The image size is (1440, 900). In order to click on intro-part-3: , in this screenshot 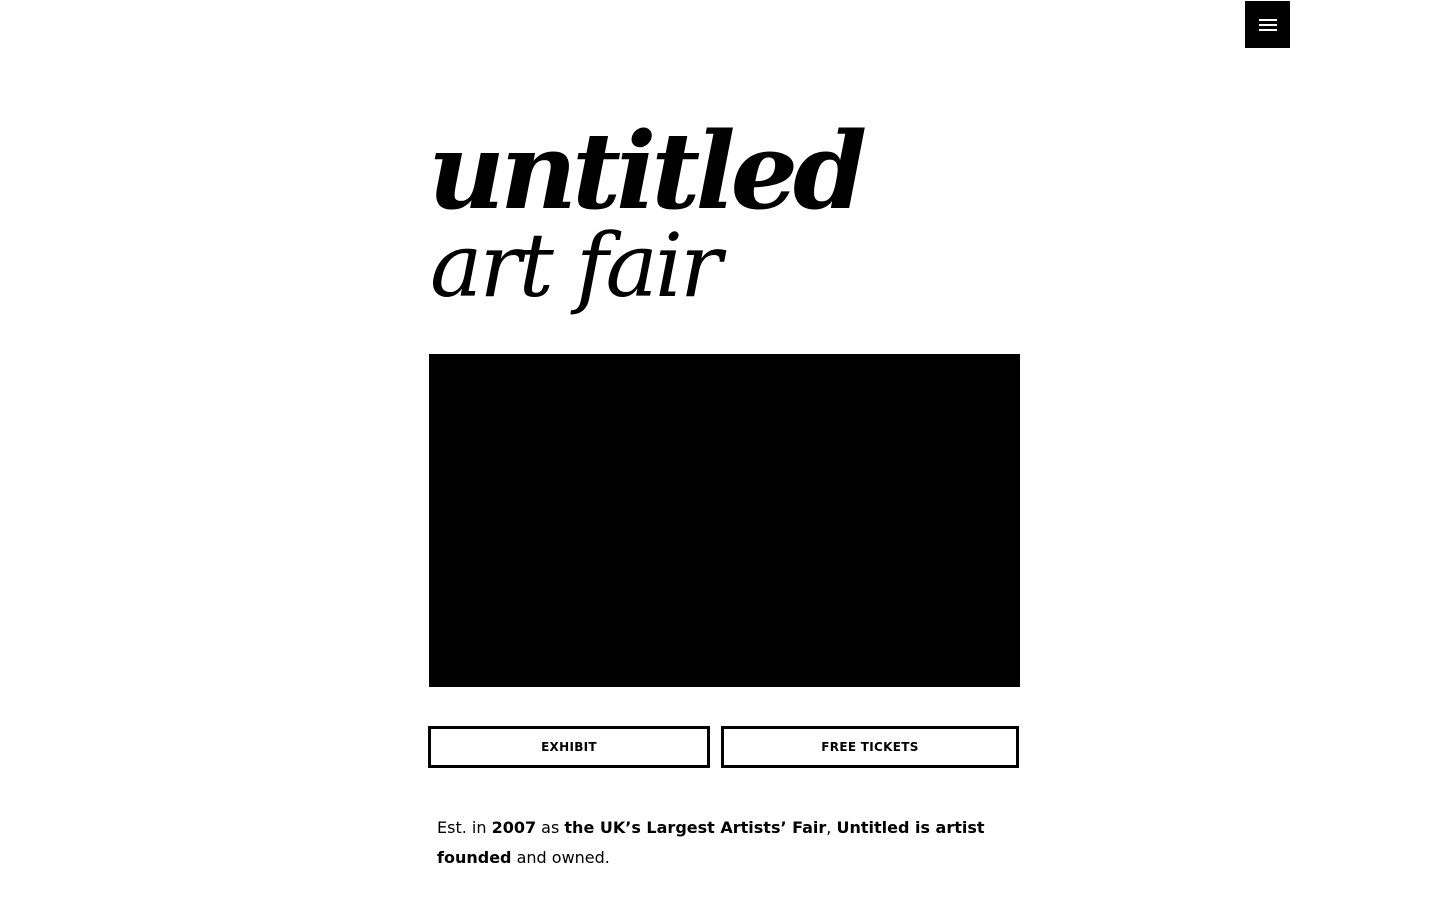, I will do `click(831, 827)`.